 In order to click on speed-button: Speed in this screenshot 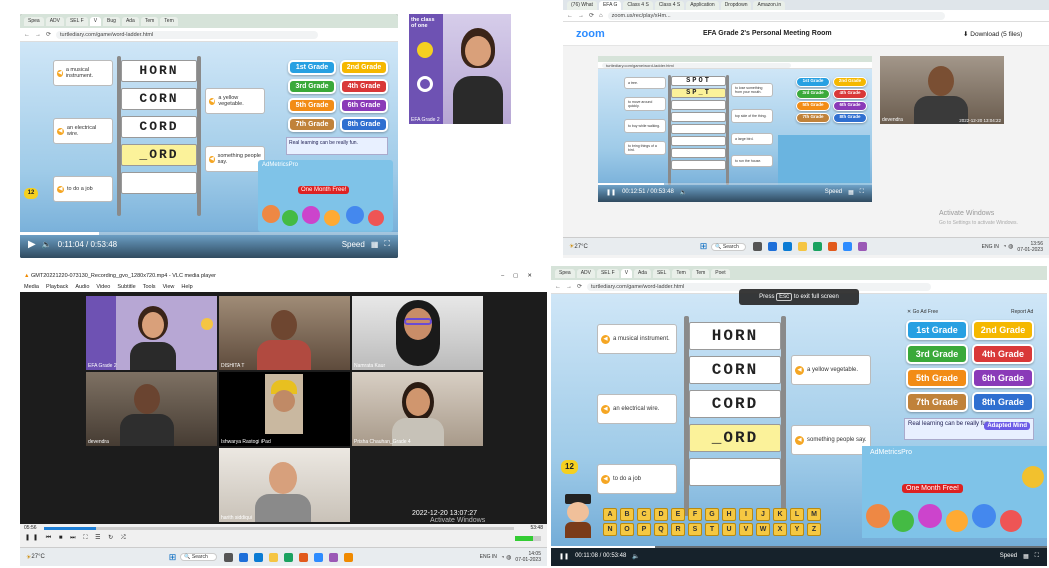, I will do `click(1008, 556)`.